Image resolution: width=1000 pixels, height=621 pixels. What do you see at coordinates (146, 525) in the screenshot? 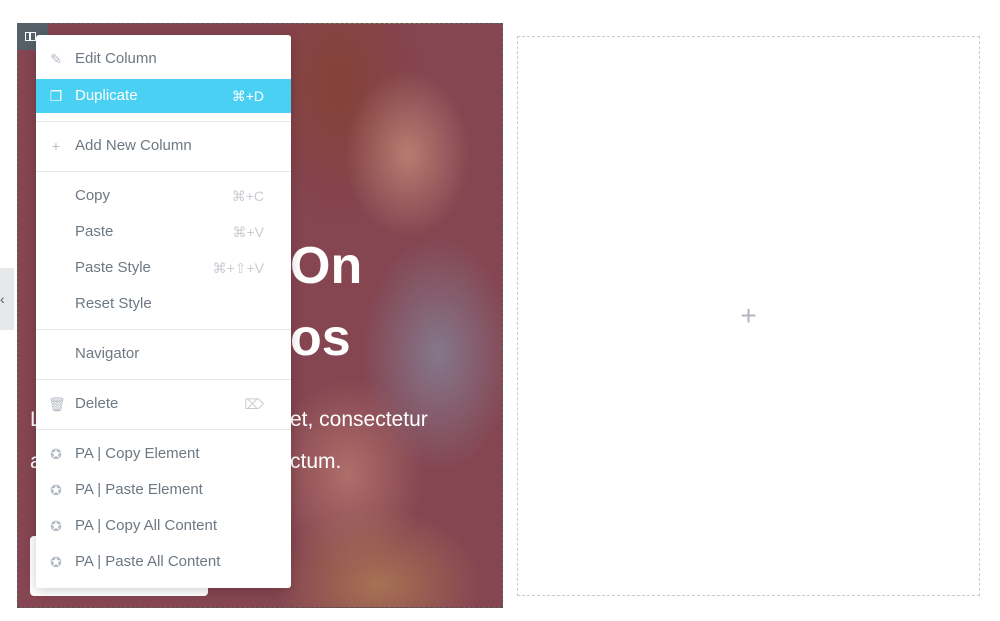
I see `menu-item-label: PA | Copy All Content` at bounding box center [146, 525].